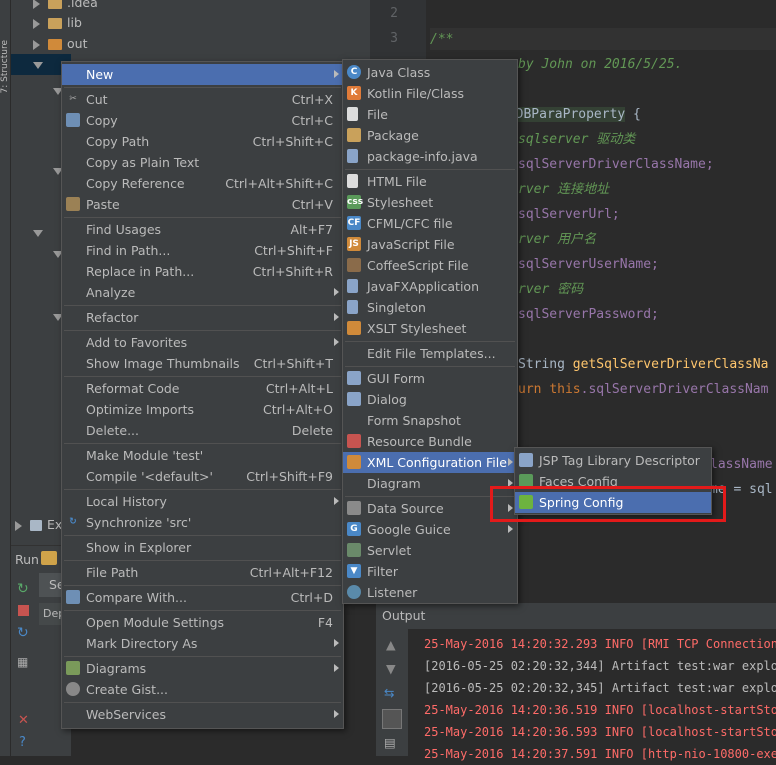 The image size is (776, 765). I want to click on menu-item-webservices: WebServices, so click(202, 714).